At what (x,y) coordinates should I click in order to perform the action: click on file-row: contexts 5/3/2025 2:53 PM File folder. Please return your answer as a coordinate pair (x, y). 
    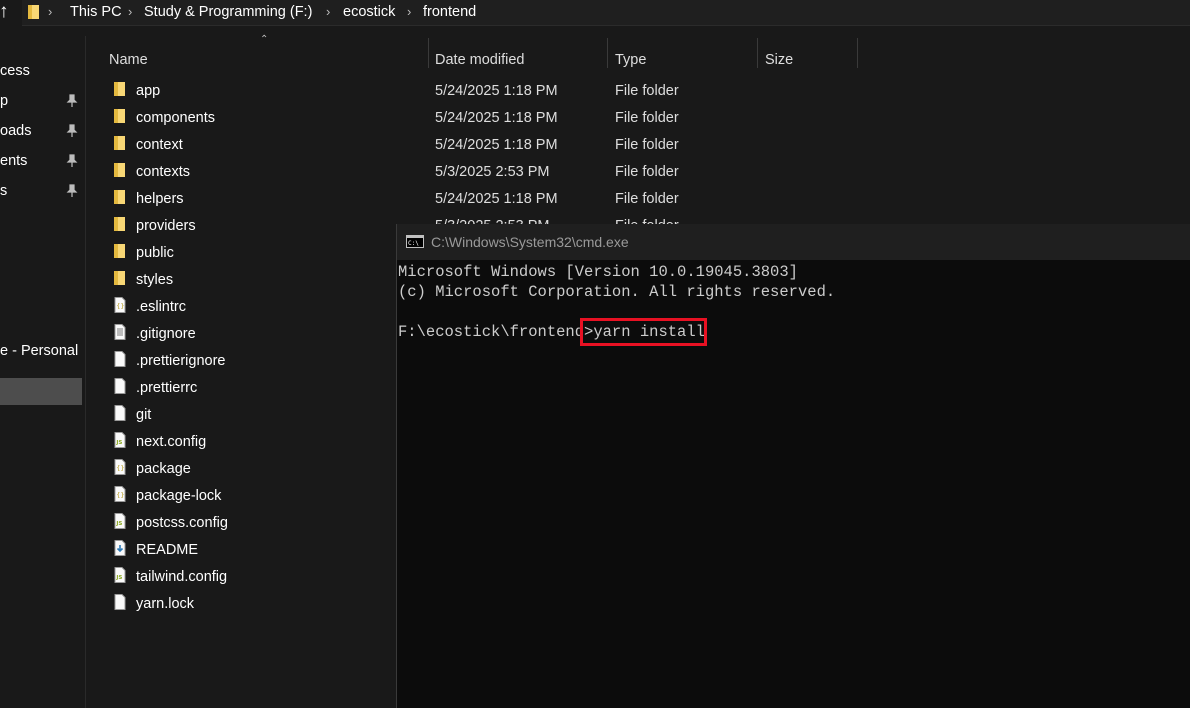
    Looking at the image, I should click on (608, 171).